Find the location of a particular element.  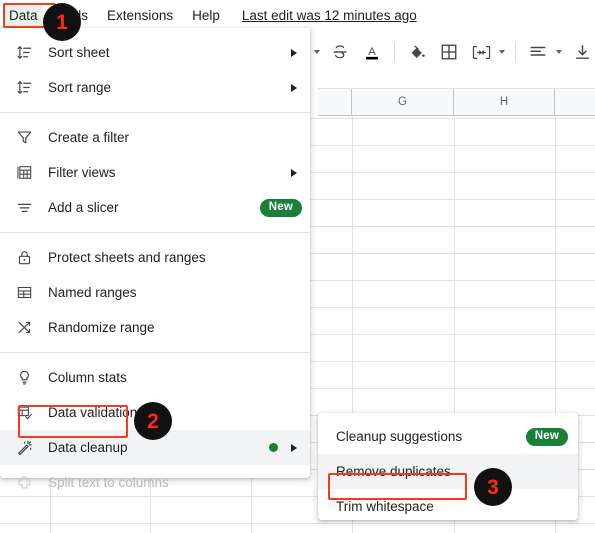

menu-item-add-a-slicer: Add a slicer New is located at coordinates (155, 207).